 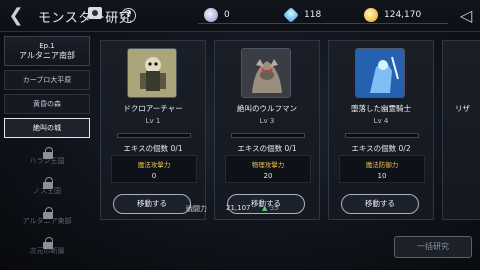 I want to click on top-bar: ❮ モンスター研究 ? 0 118 124,170 ◁, so click(x=240, y=16).